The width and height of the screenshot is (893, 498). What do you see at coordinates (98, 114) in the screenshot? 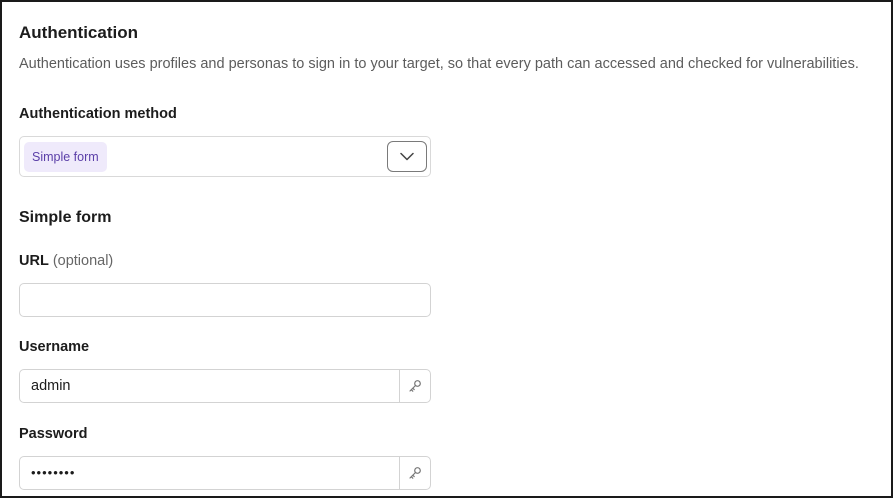
I see `auth-method-label: Authentication method` at bounding box center [98, 114].